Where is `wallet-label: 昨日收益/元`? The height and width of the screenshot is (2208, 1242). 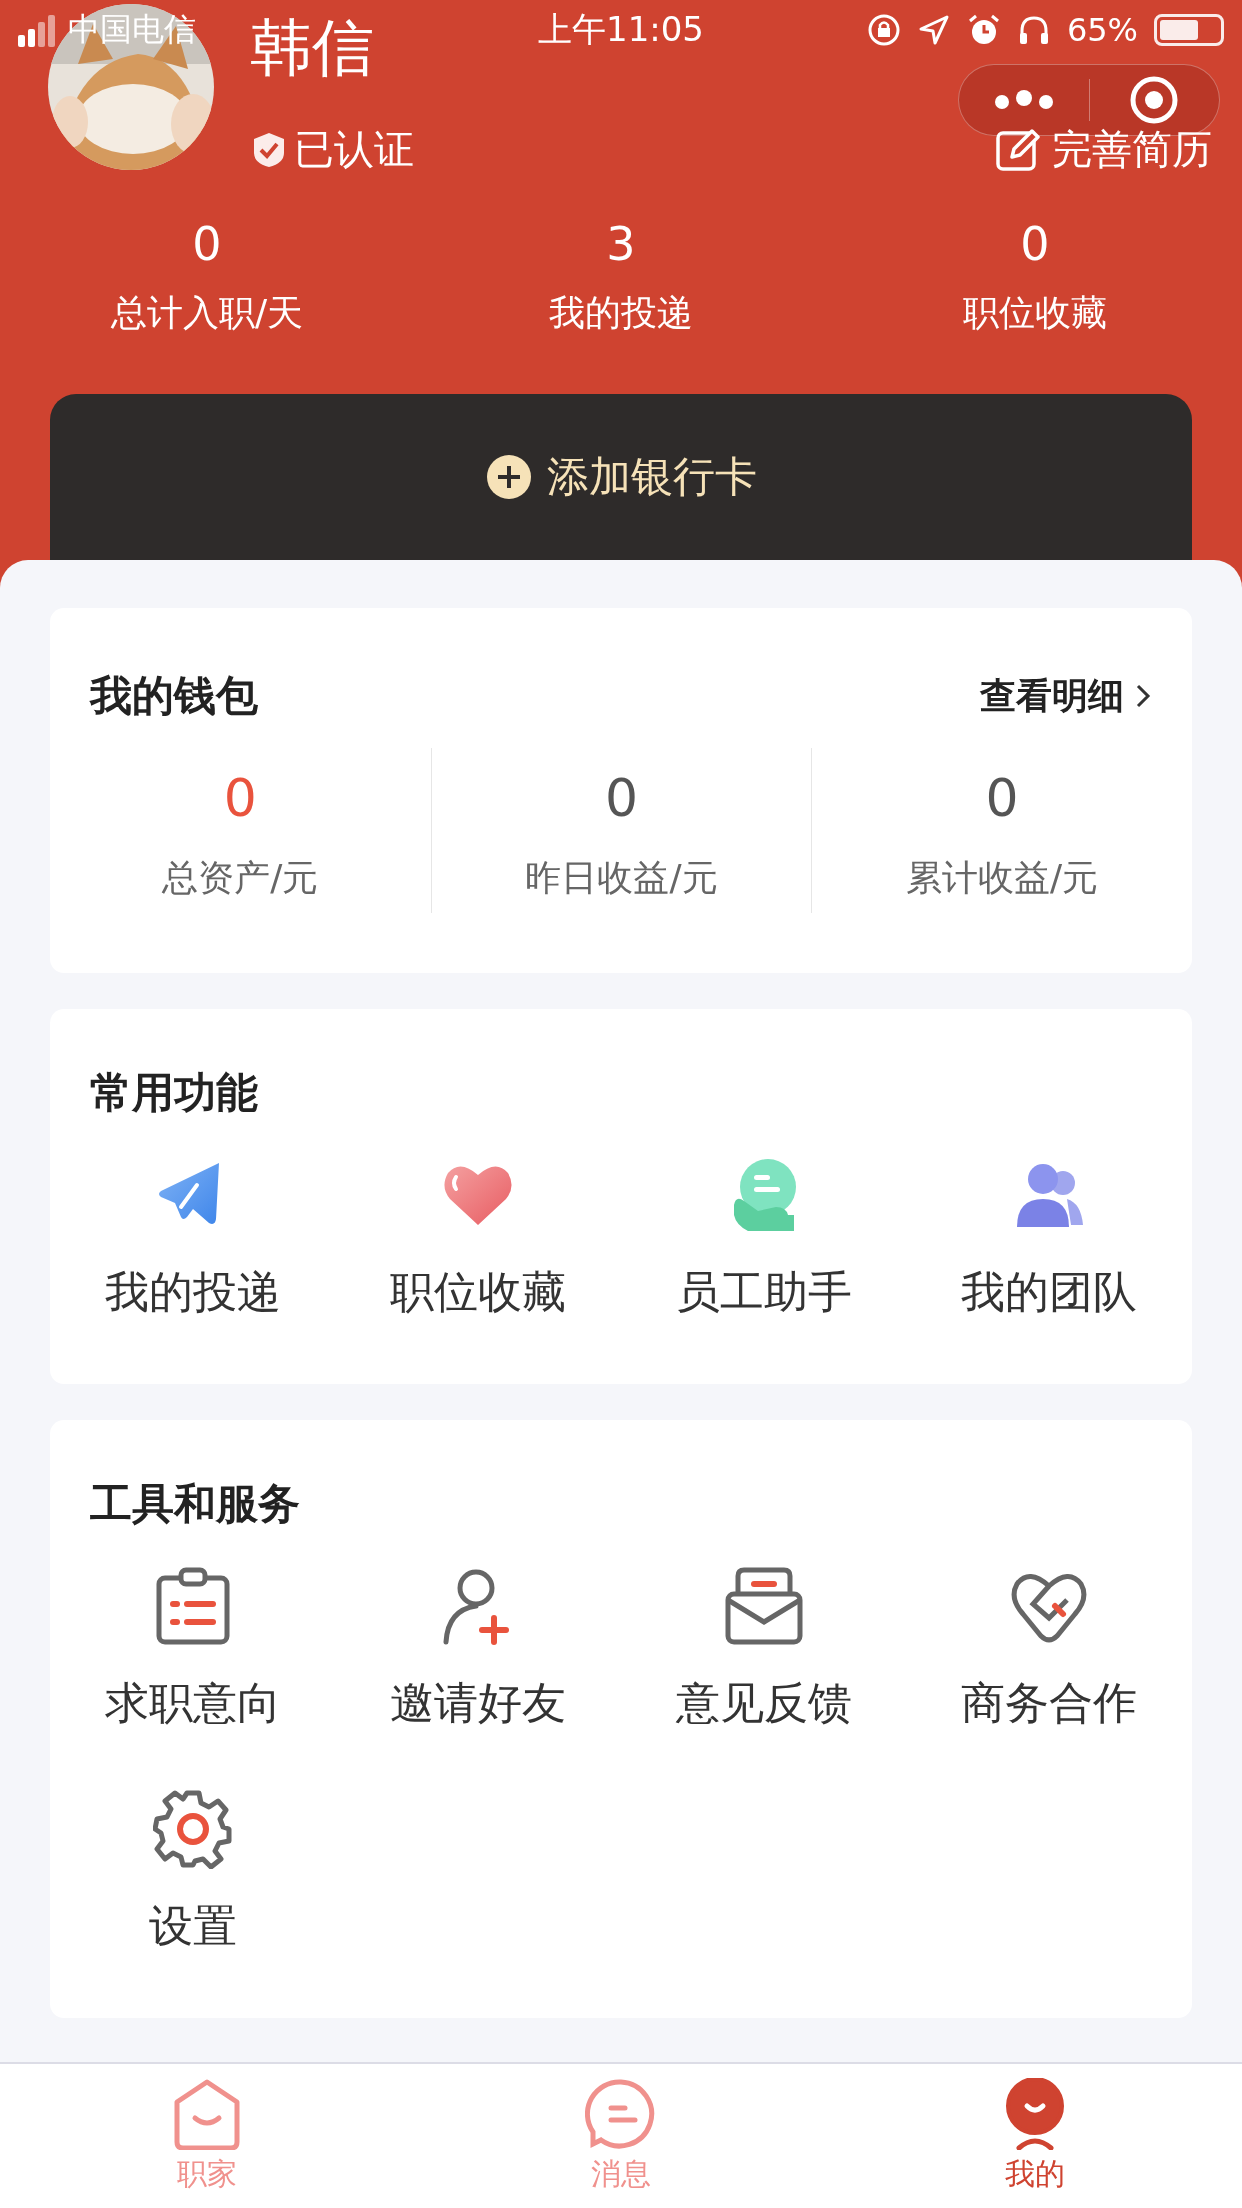
wallet-label: 昨日收益/元 is located at coordinates (621, 878).